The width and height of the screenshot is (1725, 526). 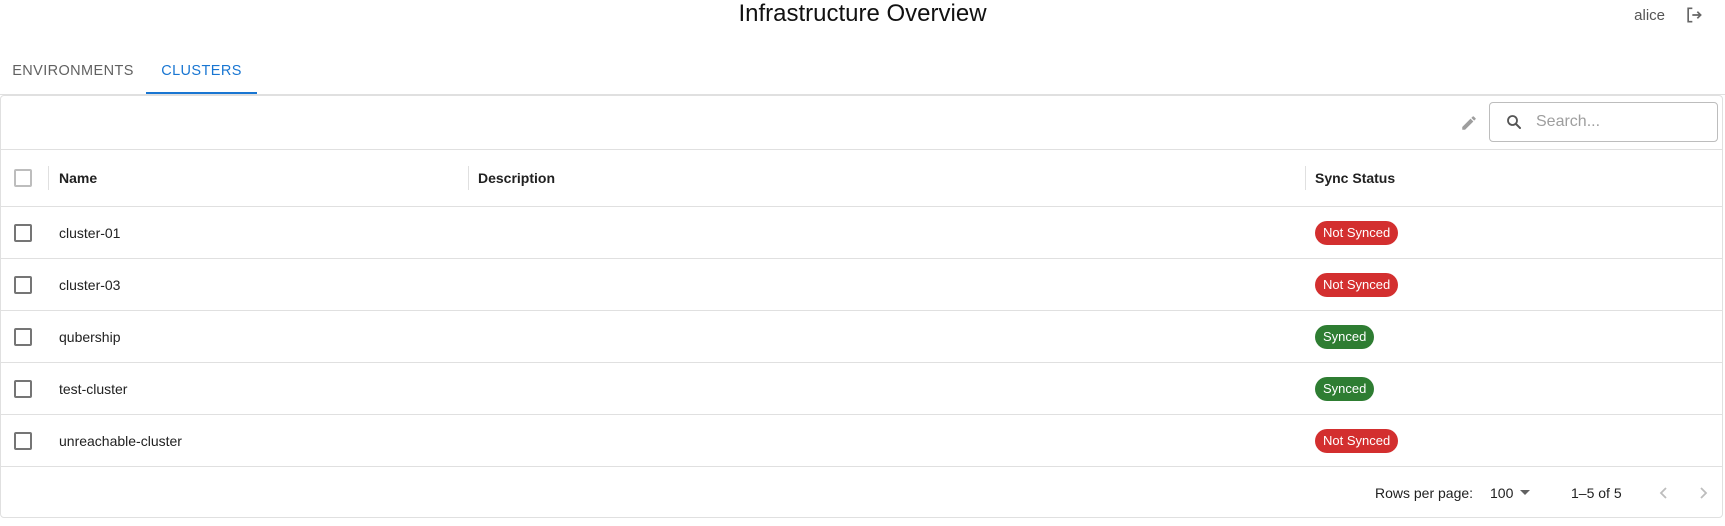 What do you see at coordinates (201, 70) in the screenshot?
I see `tab-clusters: CLUSTERS` at bounding box center [201, 70].